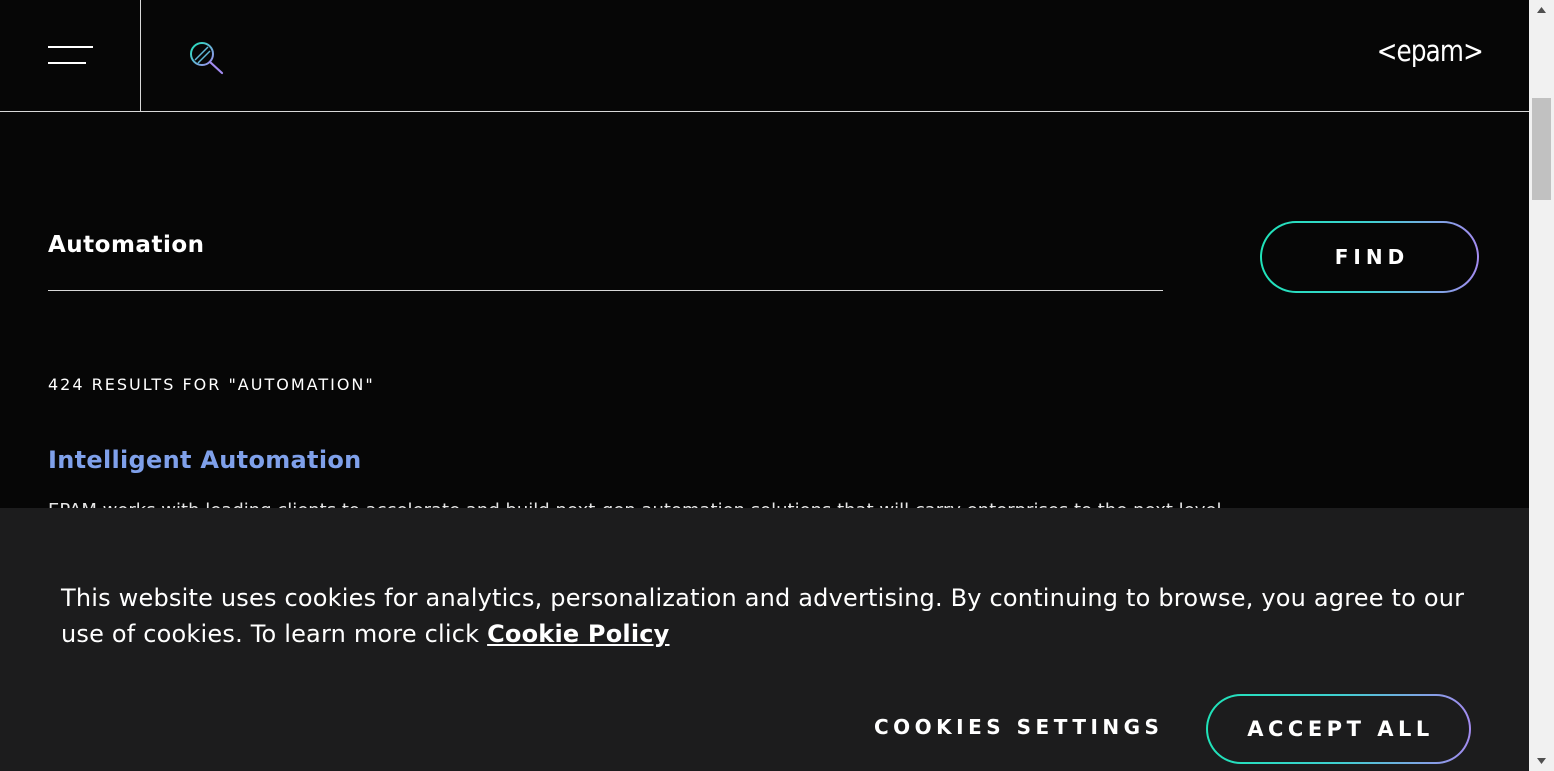  I want to click on vertical-scrollbar, so click(1541, 385).